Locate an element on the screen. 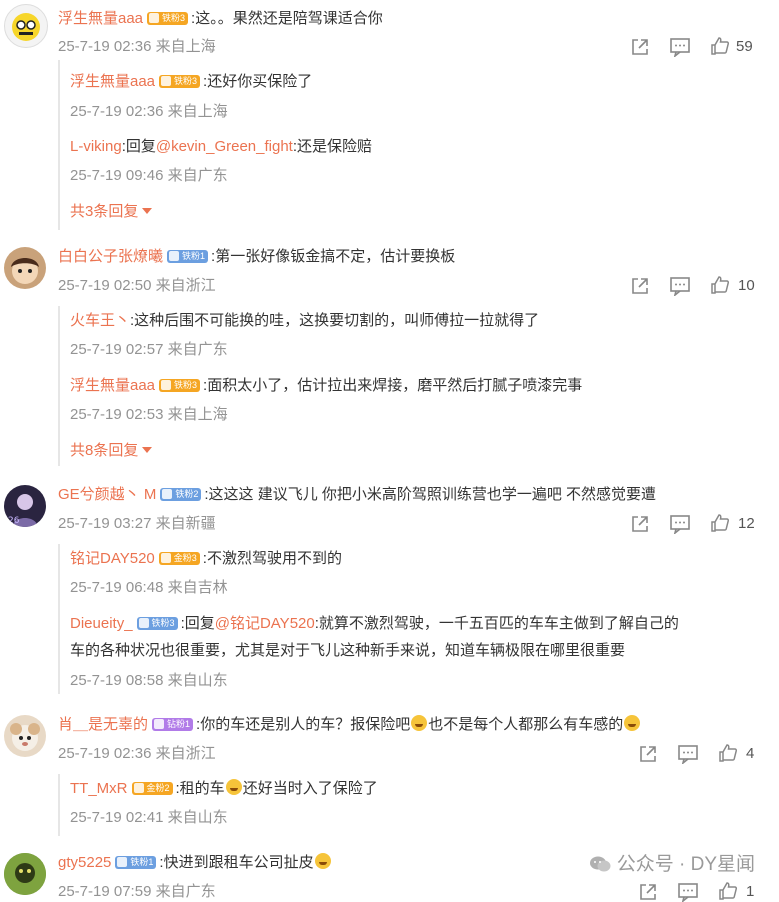  like-count: 12 is located at coordinates (746, 523).